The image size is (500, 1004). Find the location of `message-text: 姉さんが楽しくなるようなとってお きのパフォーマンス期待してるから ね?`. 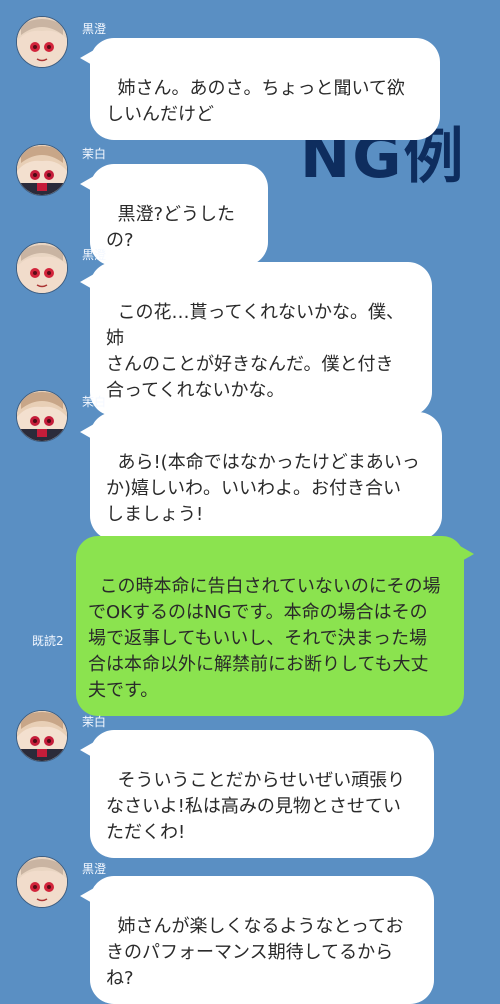

message-text: 姉さんが楽しくなるようなとってお きのパフォーマンス期待してるから ね? is located at coordinates (255, 952).